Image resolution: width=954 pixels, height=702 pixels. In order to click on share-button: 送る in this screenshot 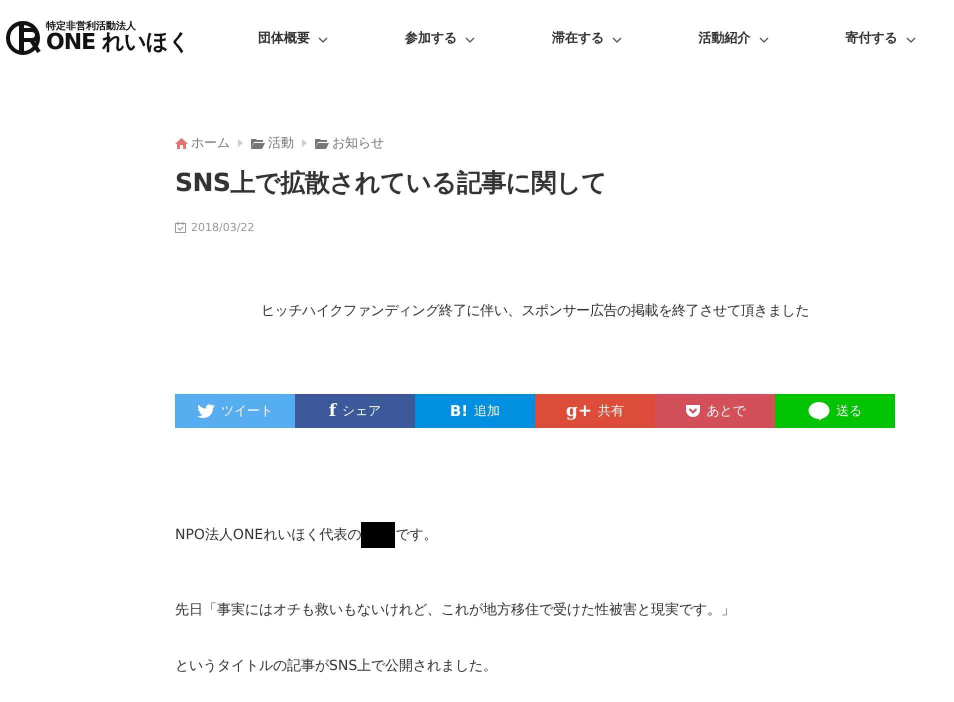, I will do `click(835, 411)`.